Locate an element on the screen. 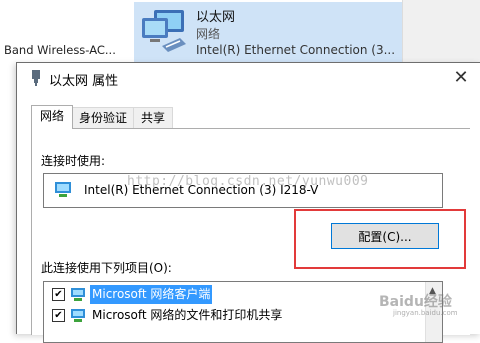  connection-name: 以太网 is located at coordinates (216, 17).